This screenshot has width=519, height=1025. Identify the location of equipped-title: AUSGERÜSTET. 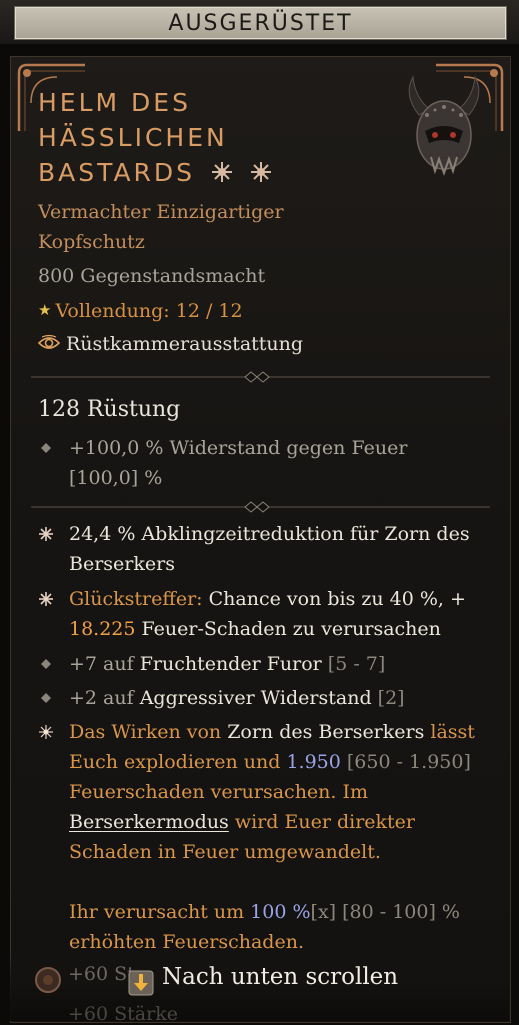
(260, 23).